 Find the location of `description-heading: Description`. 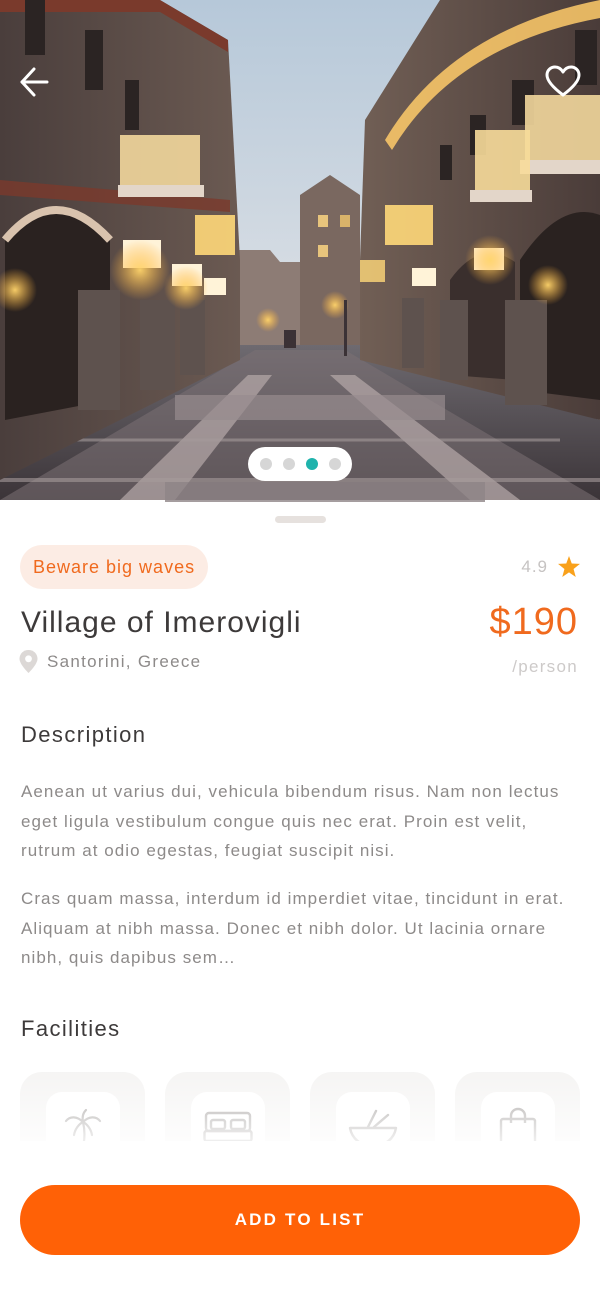

description-heading: Description is located at coordinates (84, 734).